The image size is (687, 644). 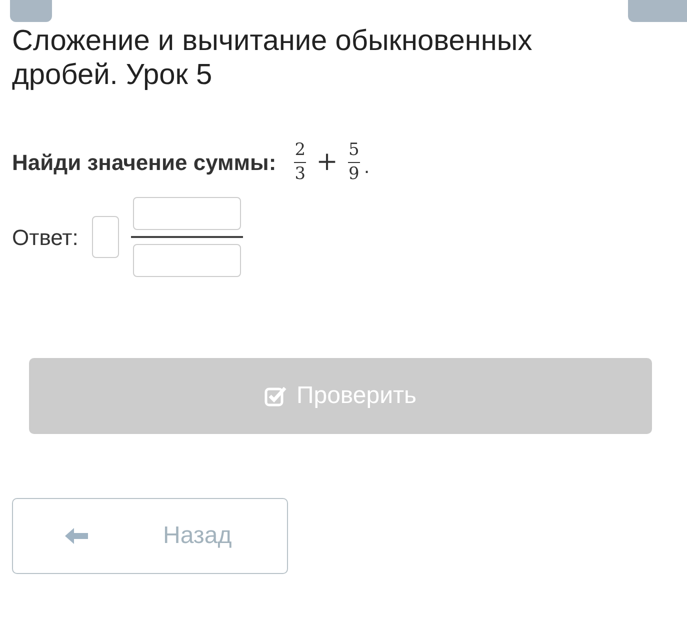 What do you see at coordinates (45, 238) in the screenshot?
I see `answer-label: Ответ:` at bounding box center [45, 238].